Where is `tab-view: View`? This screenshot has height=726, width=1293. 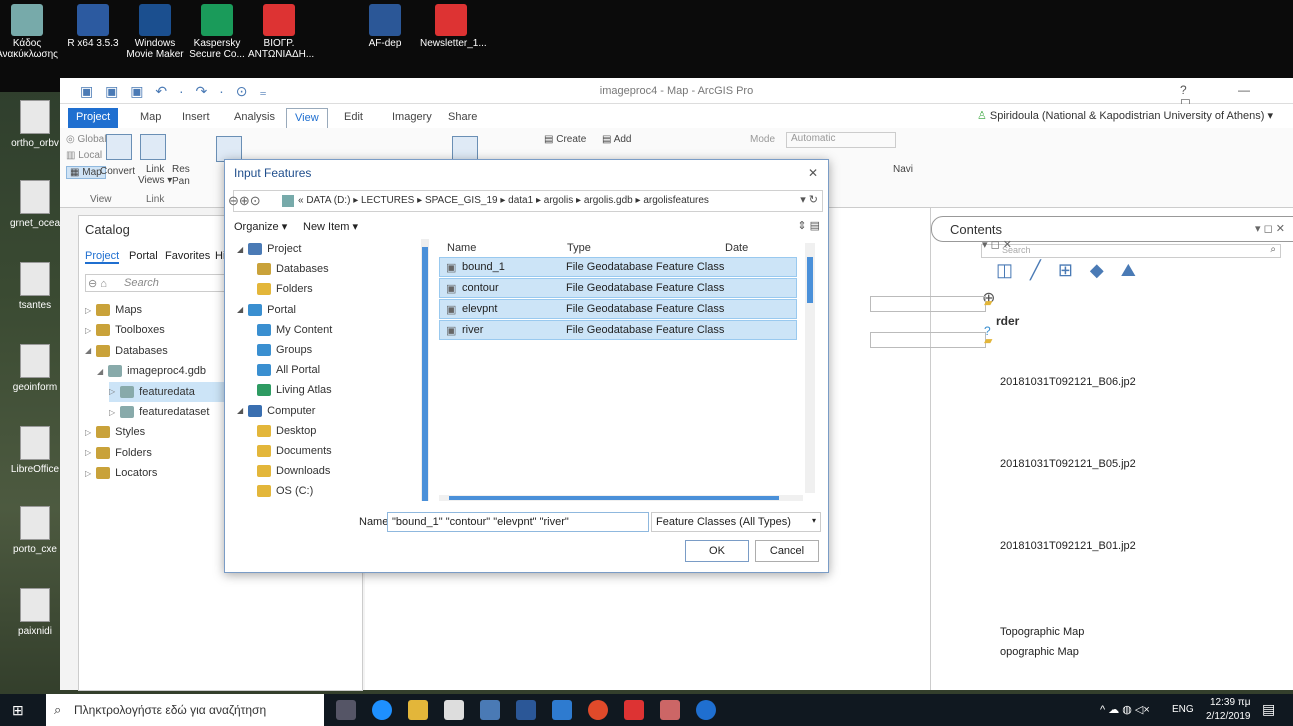 tab-view: View is located at coordinates (307, 118).